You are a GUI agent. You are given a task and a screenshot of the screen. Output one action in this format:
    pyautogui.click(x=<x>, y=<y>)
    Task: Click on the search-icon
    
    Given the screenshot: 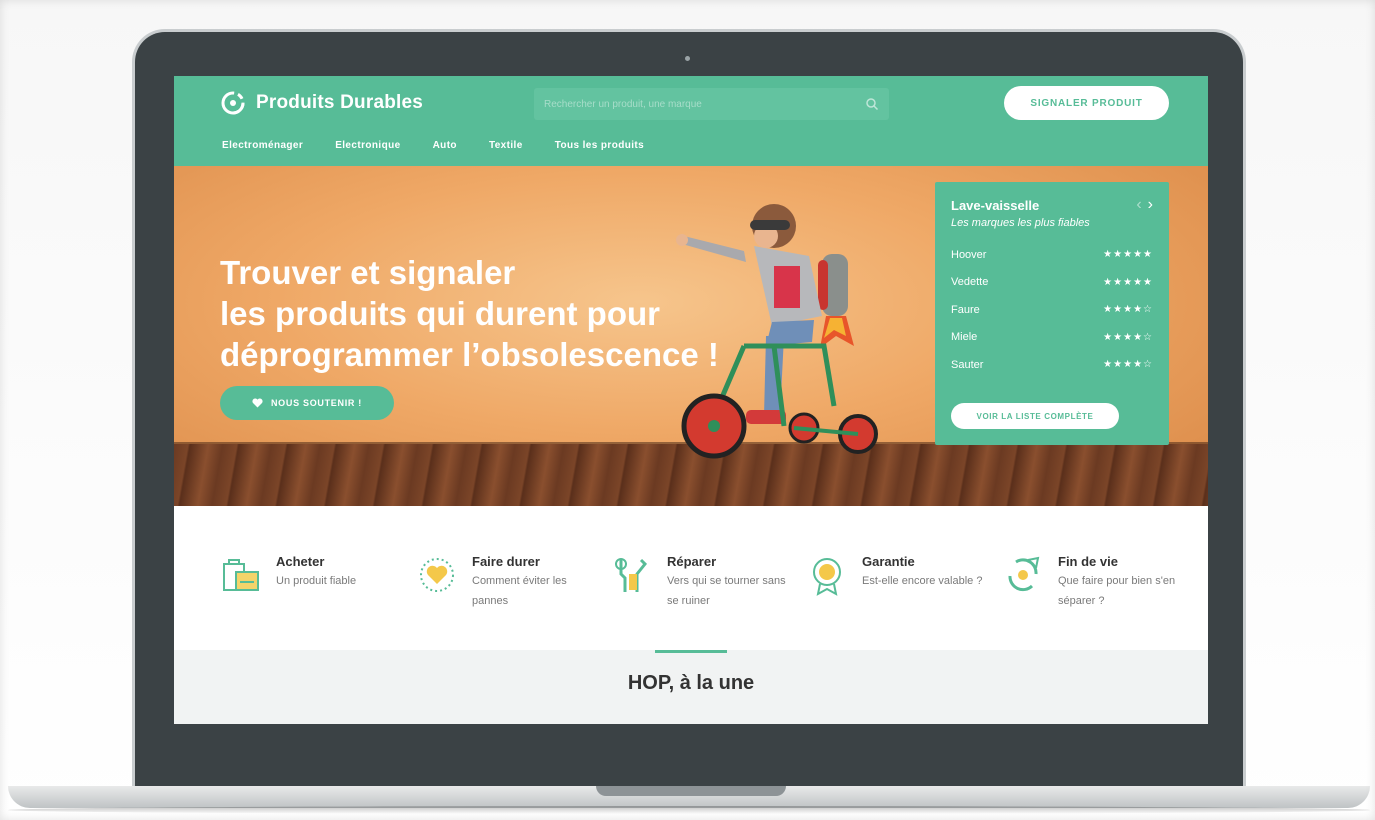 What is the action you would take?
    pyautogui.click(x=872, y=104)
    